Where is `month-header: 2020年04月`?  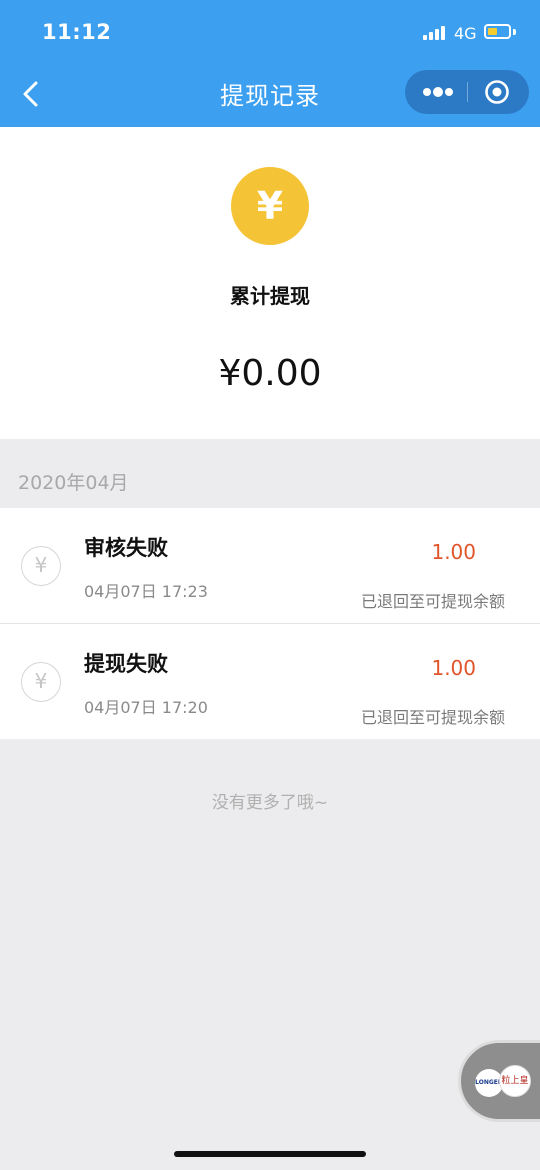 month-header: 2020年04月 is located at coordinates (73, 483).